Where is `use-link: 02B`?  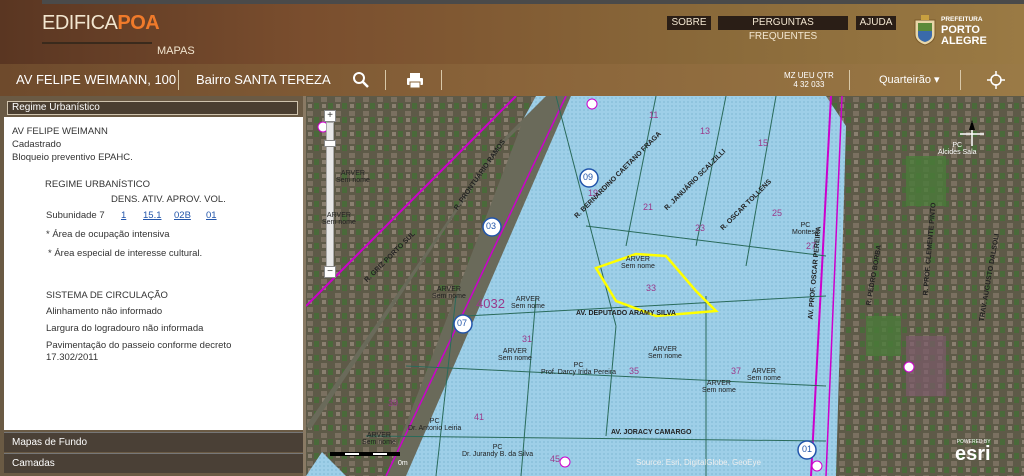 use-link: 02B is located at coordinates (182, 215).